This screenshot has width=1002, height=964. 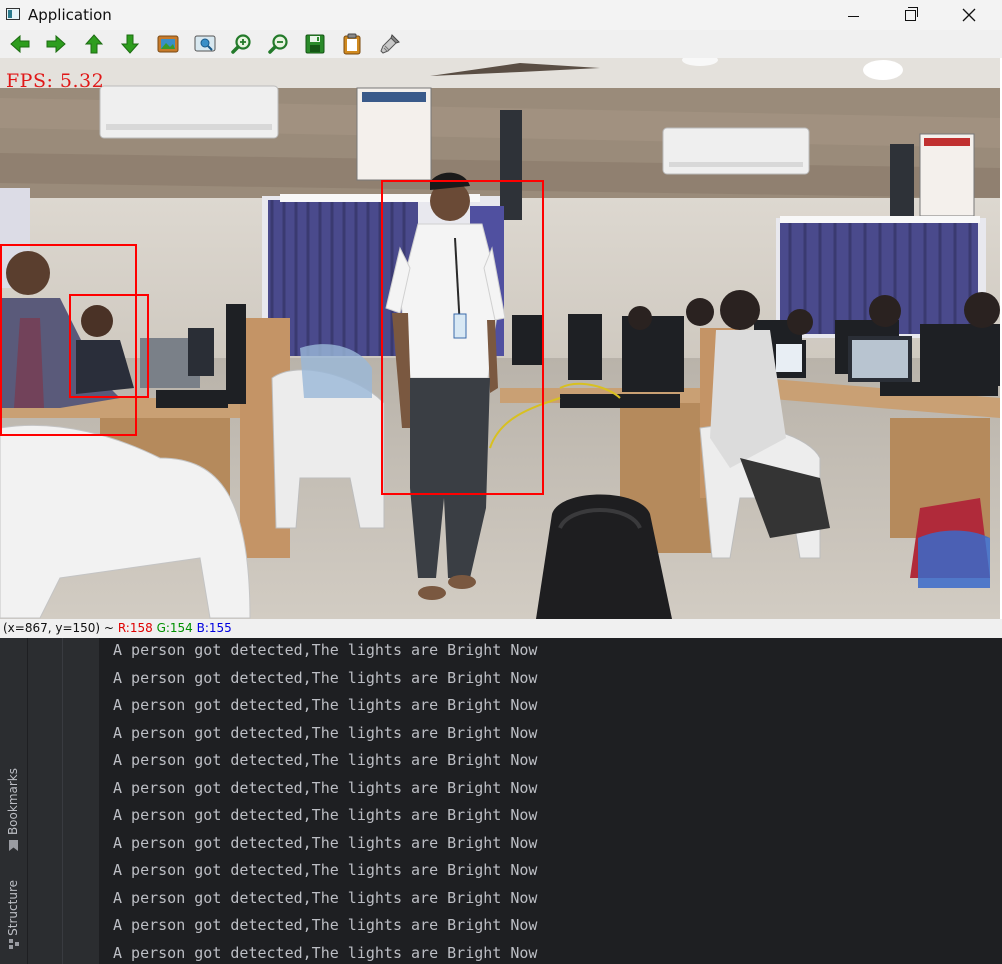 I want to click on zoom-out-icon, so click(x=278, y=44).